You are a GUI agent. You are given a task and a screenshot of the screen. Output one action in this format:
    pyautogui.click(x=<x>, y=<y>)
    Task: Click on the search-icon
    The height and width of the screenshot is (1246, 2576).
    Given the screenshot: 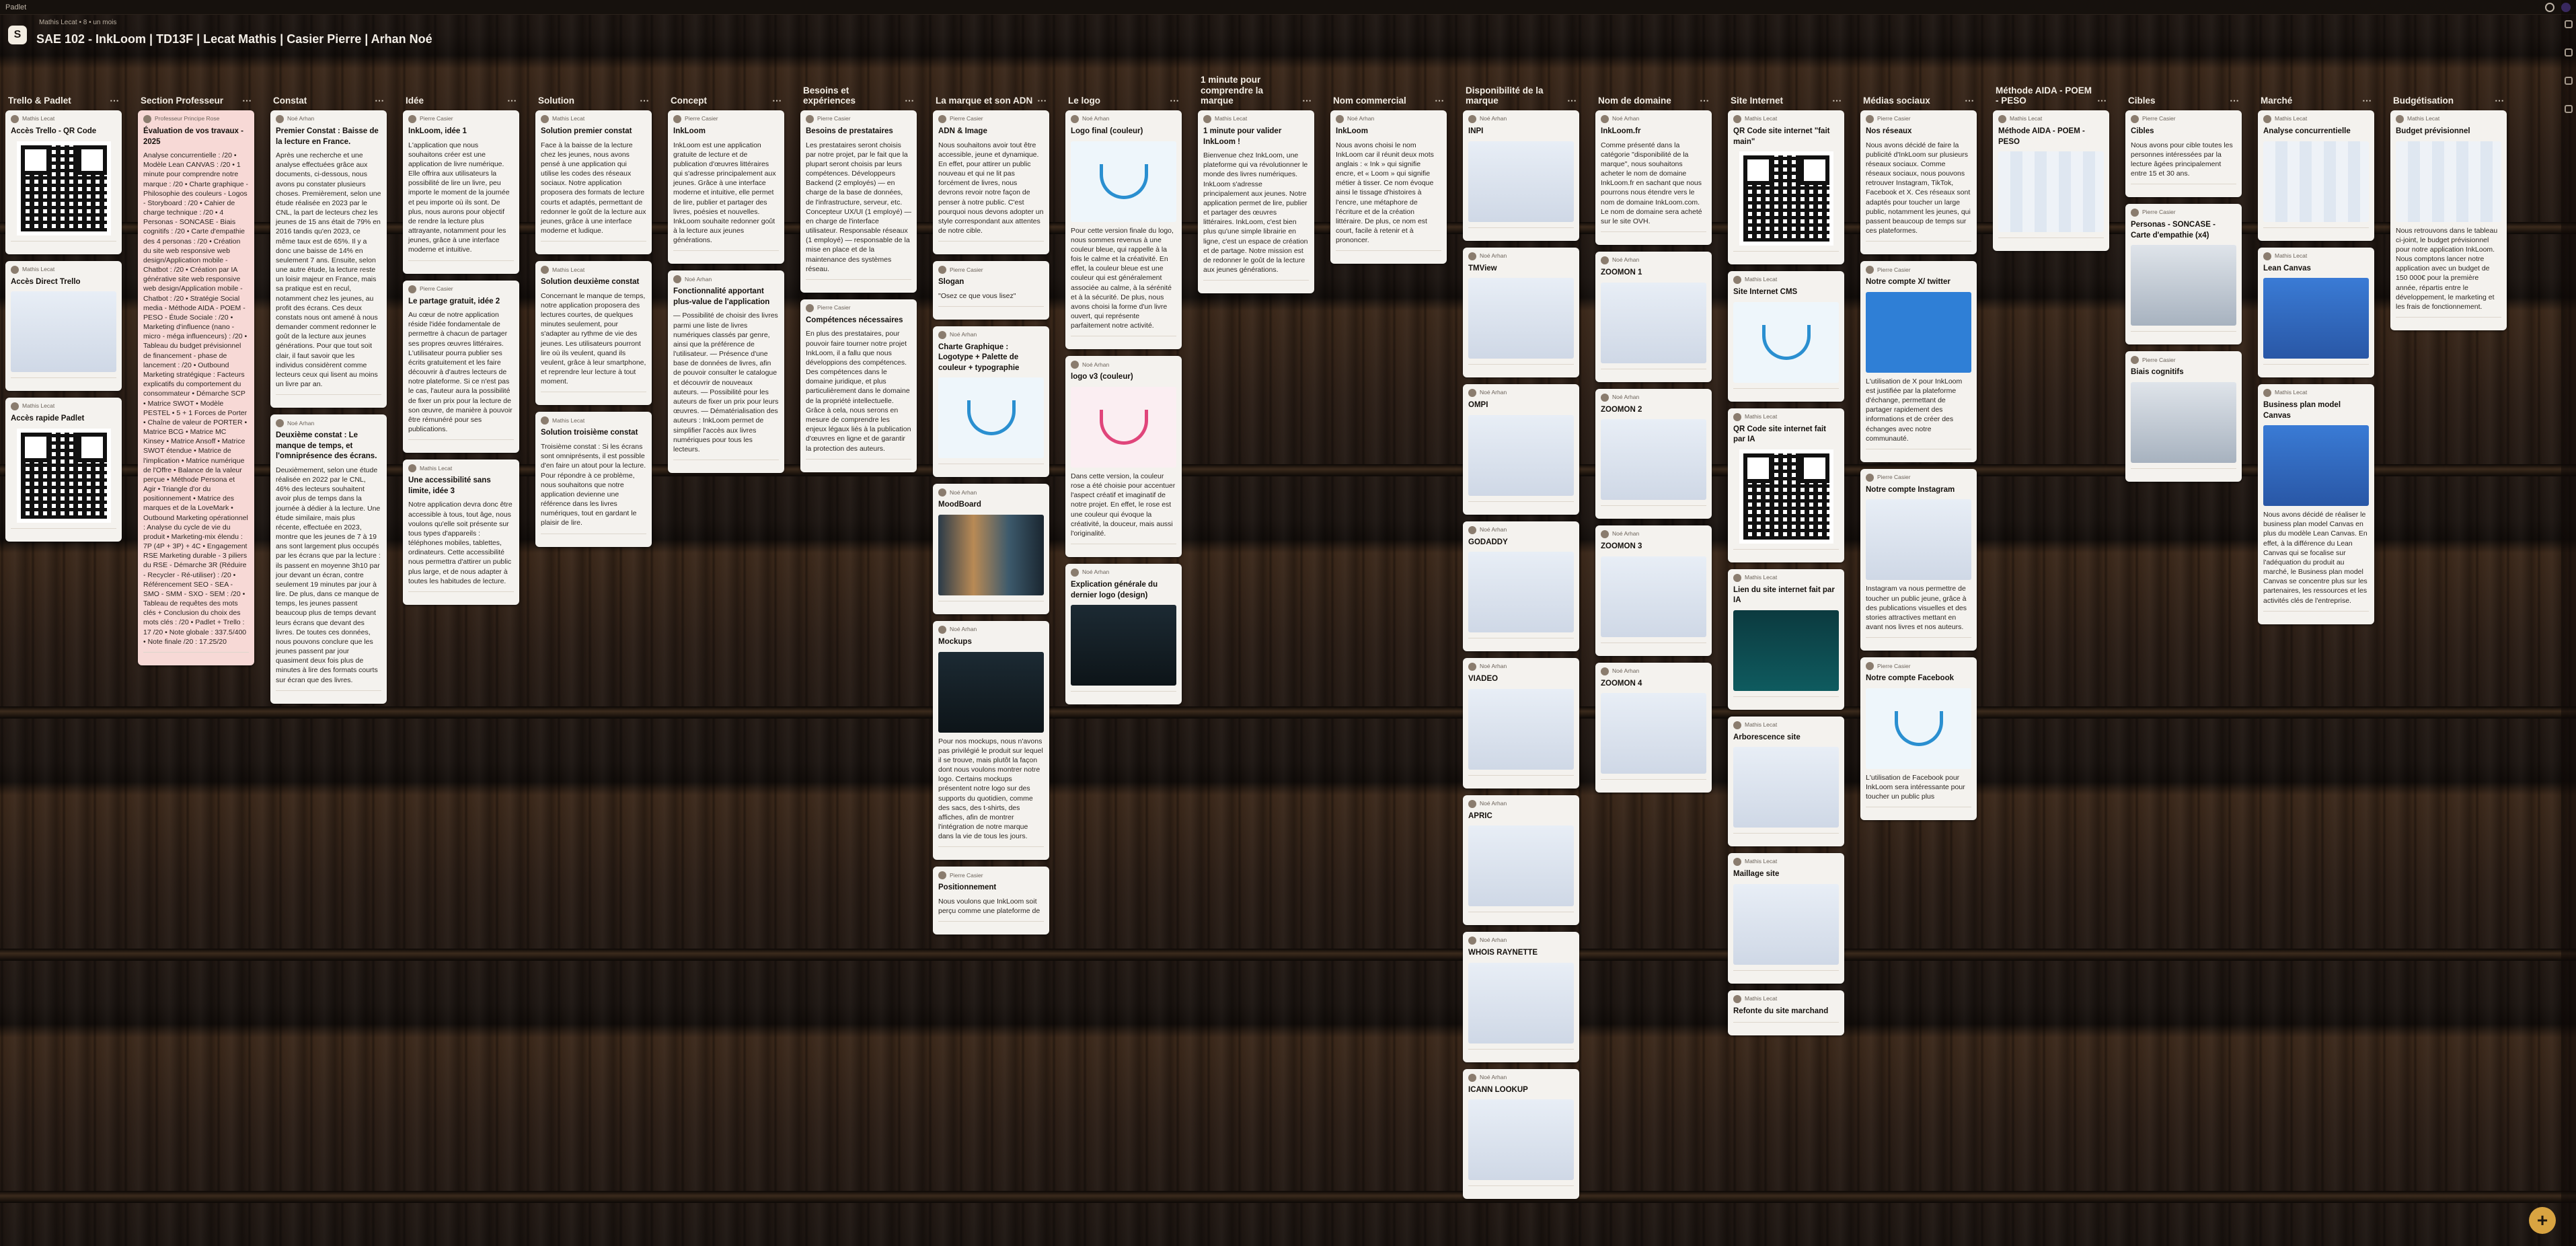 What is the action you would take?
    pyautogui.click(x=2549, y=7)
    